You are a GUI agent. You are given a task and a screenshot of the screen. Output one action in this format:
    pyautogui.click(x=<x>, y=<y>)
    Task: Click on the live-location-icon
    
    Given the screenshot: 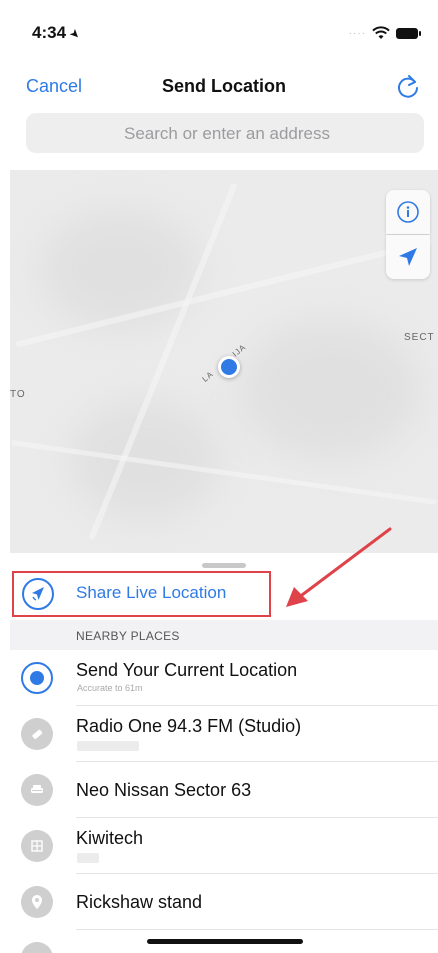 What is the action you would take?
    pyautogui.click(x=38, y=594)
    